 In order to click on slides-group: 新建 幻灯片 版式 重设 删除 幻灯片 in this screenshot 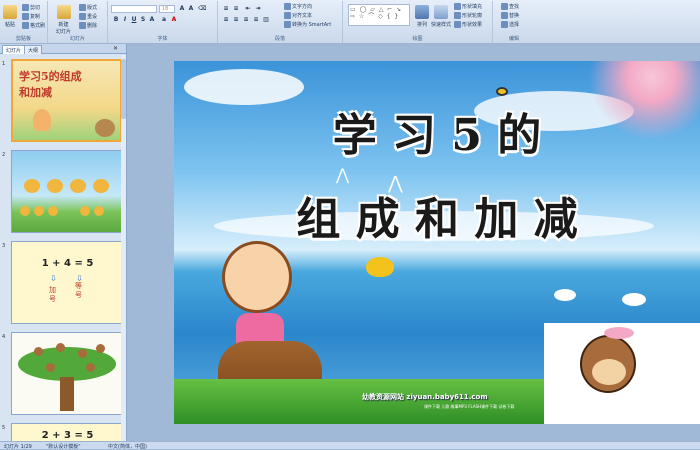, I will do `click(78, 22)`.